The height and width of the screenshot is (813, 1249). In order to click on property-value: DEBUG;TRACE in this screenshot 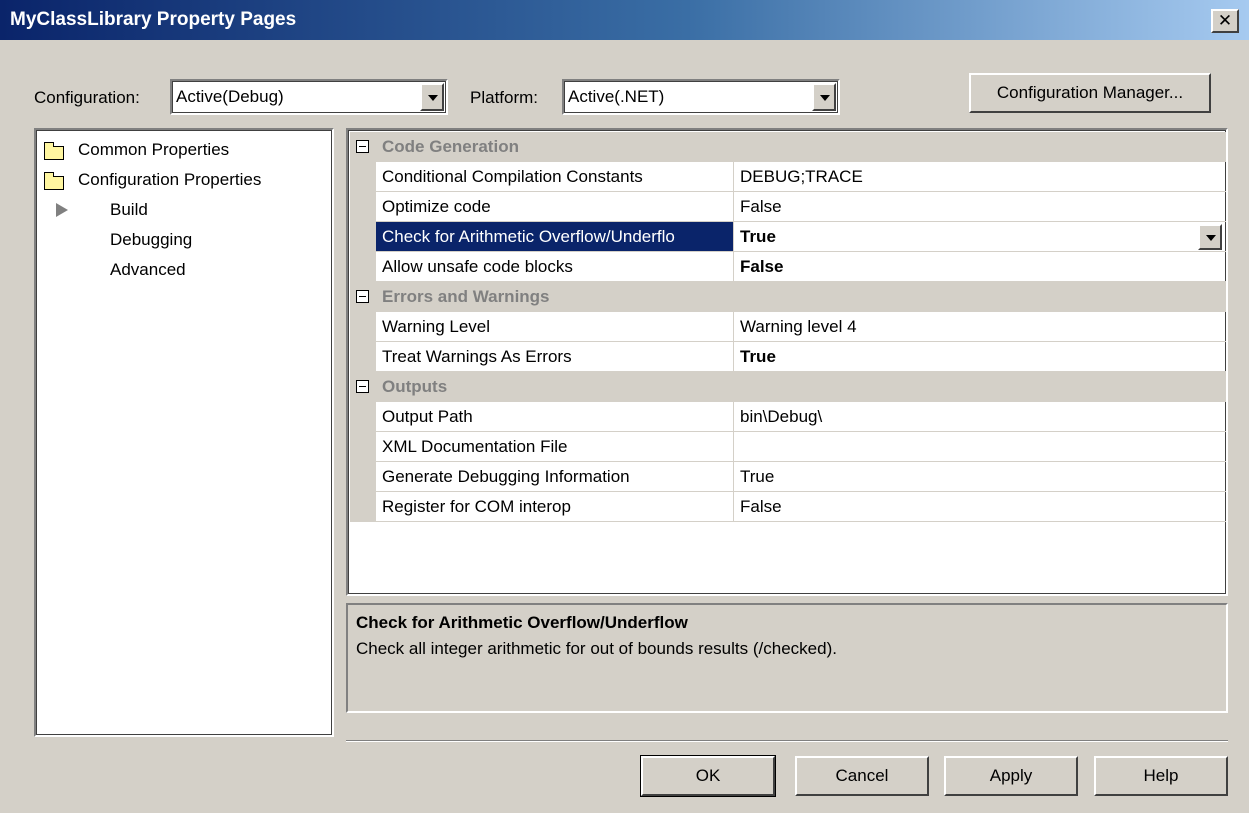, I will do `click(799, 176)`.